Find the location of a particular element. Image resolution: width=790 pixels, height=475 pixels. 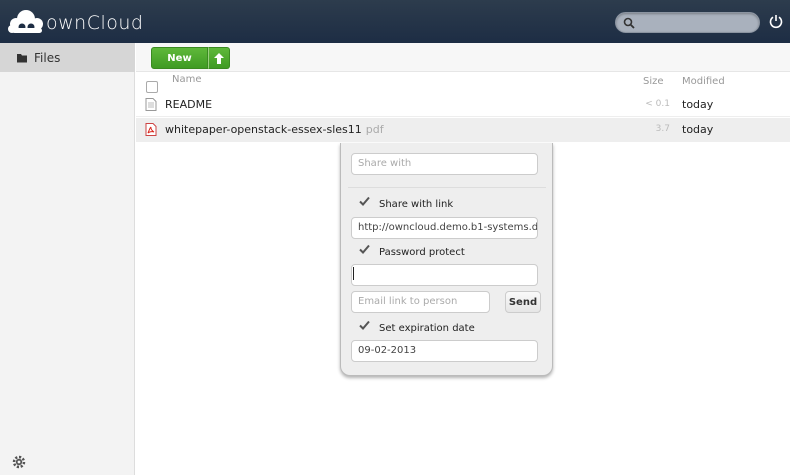

expiration-label: Set expiration date is located at coordinates (427, 328).